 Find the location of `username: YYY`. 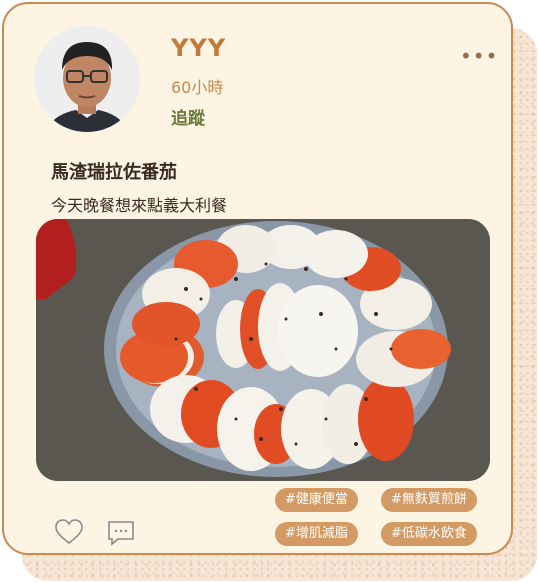

username: YYY is located at coordinates (198, 48).